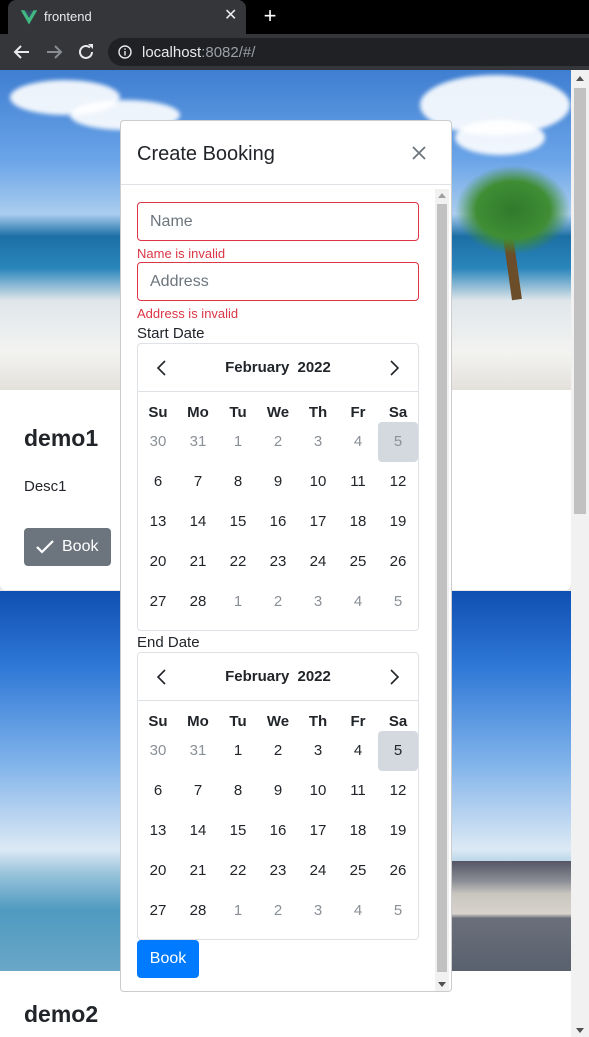  What do you see at coordinates (80, 546) in the screenshot?
I see `book-button-label: Book` at bounding box center [80, 546].